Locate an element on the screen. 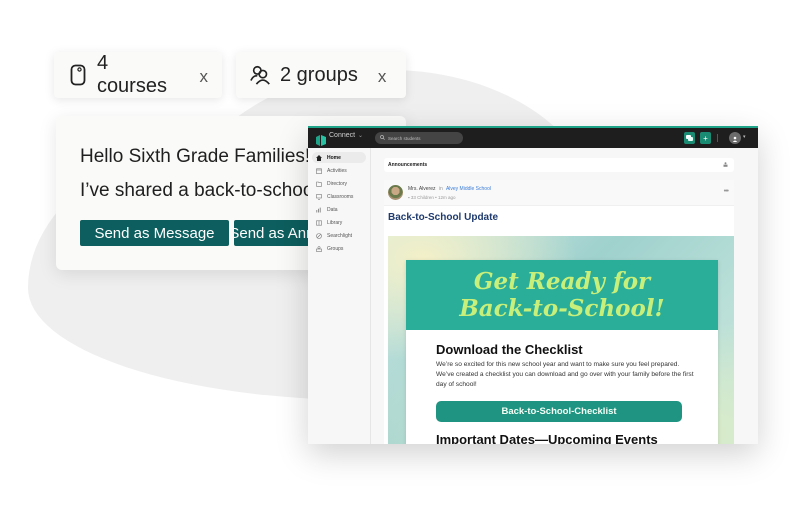 The image size is (800, 506). checklist-download-button: Back-to-School-Checklist is located at coordinates (559, 411).